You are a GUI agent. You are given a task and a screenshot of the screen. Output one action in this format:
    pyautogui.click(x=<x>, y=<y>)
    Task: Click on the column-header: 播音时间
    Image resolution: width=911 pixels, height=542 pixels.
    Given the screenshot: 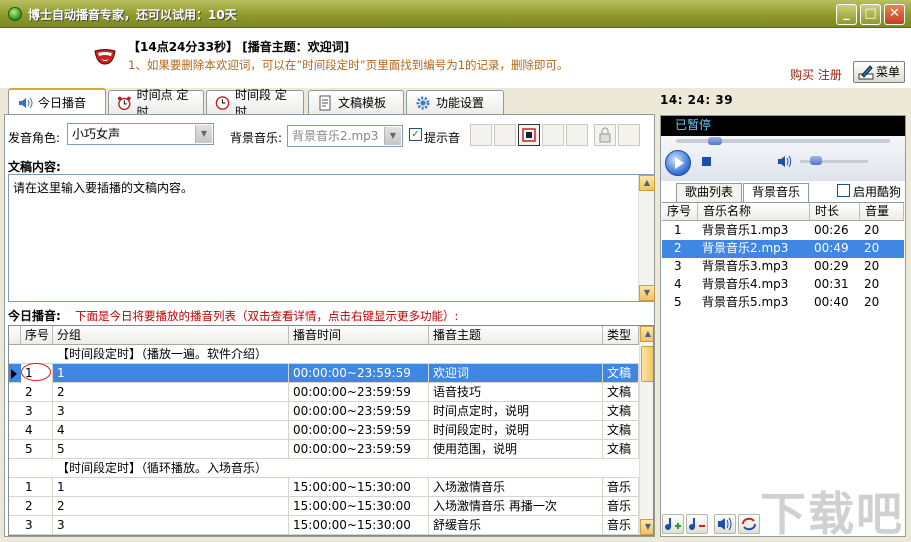 What is the action you would take?
    pyautogui.click(x=359, y=335)
    